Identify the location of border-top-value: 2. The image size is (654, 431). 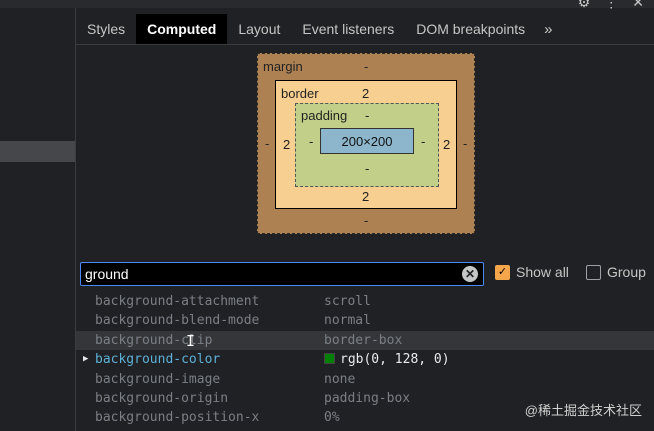
(365, 94).